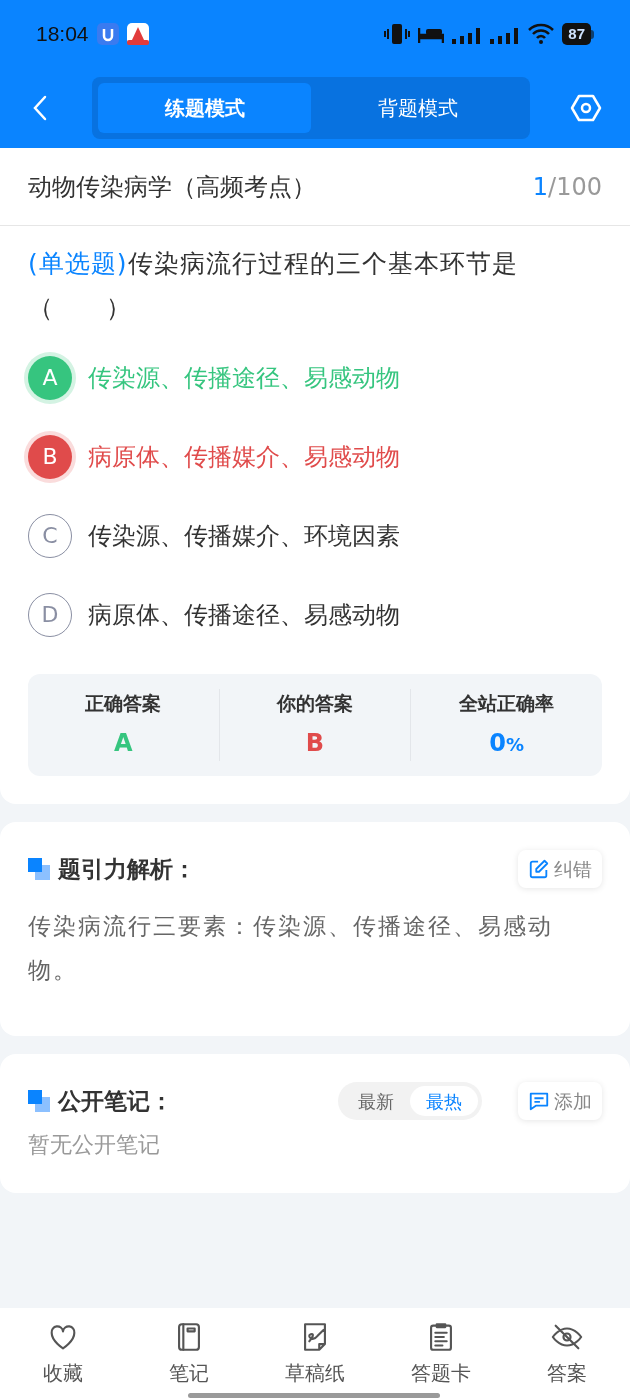 The image size is (630, 1400). I want to click on sort-tab: 最热, so click(444, 1101).